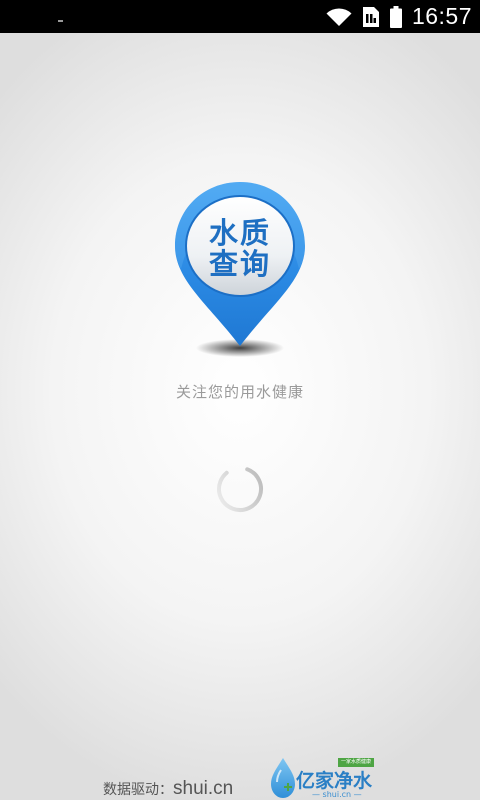 The image size is (480, 800). Describe the element at coordinates (203, 788) in the screenshot. I see `credit-domain: shui.cn` at that location.